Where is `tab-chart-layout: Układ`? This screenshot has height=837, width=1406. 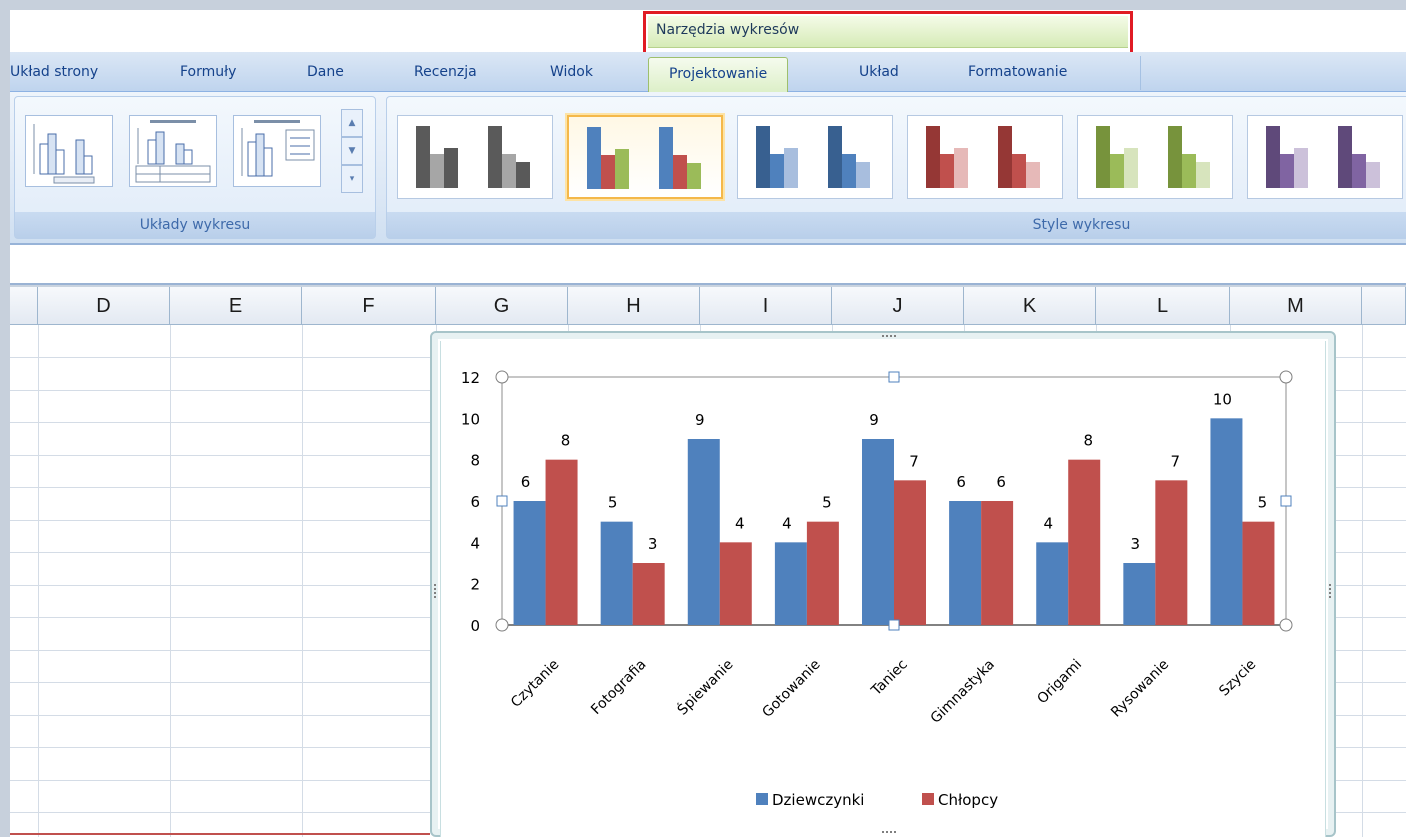
tab-chart-layout: Układ is located at coordinates (879, 72).